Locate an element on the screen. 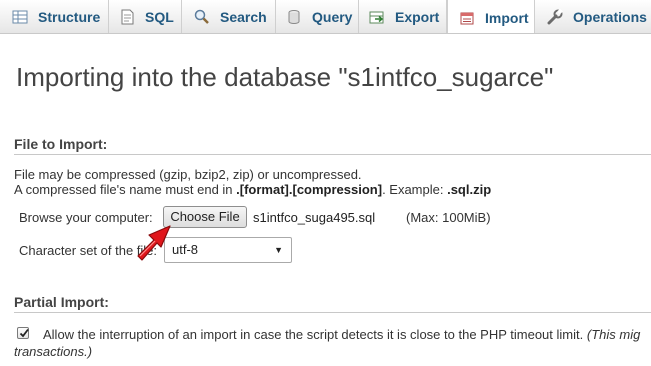 The height and width of the screenshot is (366, 651). allow-interrupt-checkbox is located at coordinates (23, 333).